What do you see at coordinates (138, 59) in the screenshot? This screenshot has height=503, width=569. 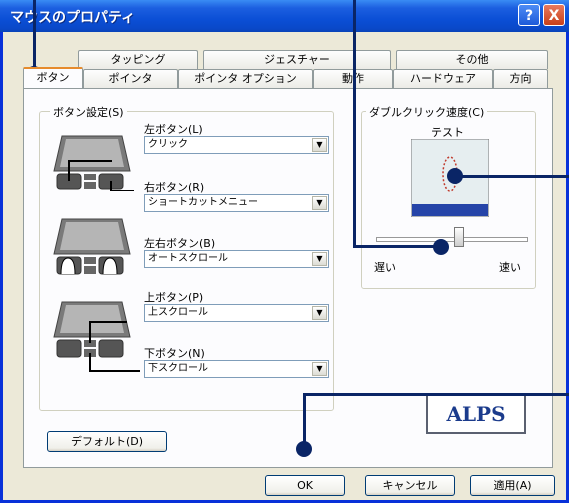 I see `tab-tapping: タッピング` at bounding box center [138, 59].